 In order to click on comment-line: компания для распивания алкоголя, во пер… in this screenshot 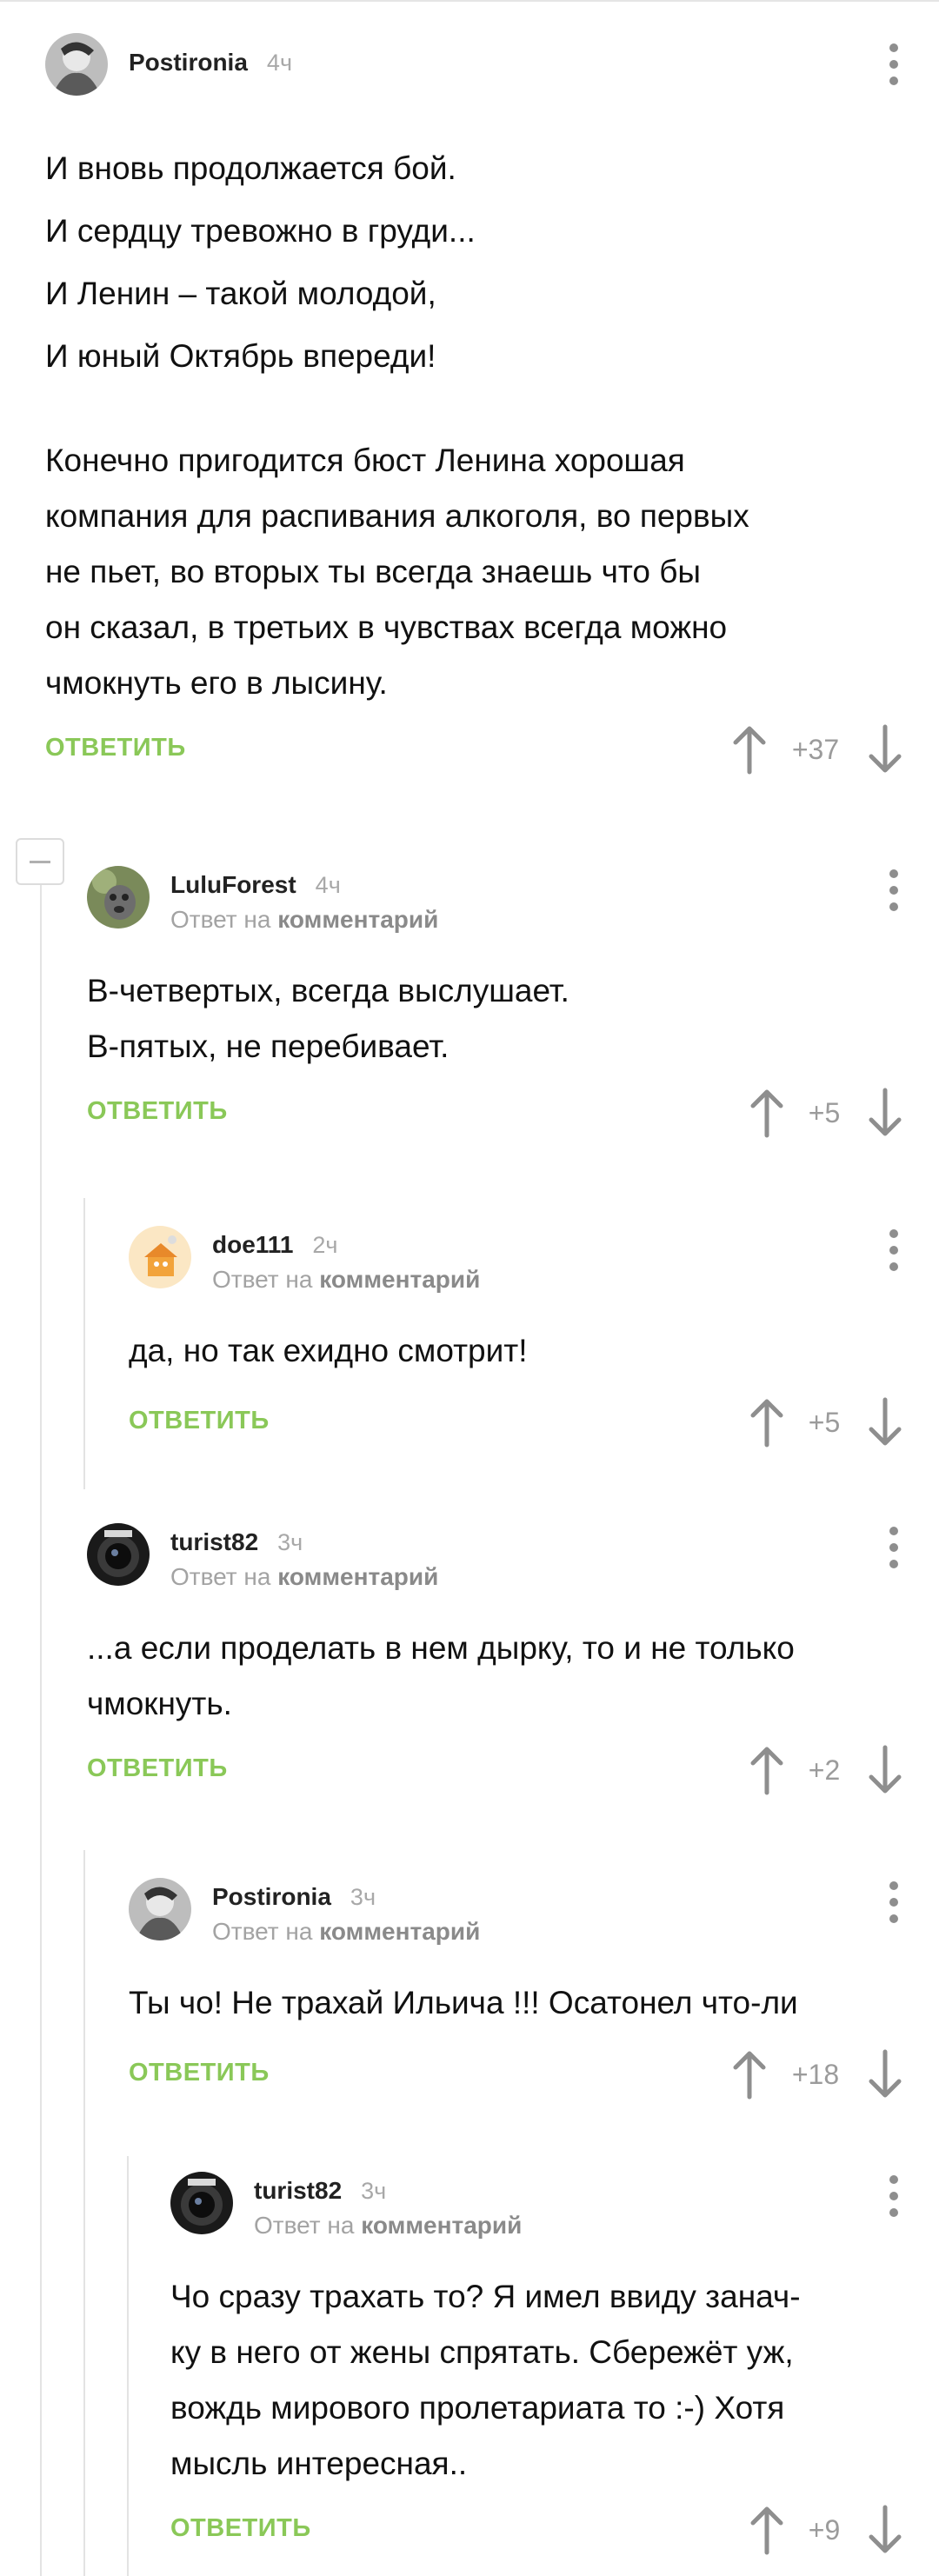, I will do `click(397, 516)`.